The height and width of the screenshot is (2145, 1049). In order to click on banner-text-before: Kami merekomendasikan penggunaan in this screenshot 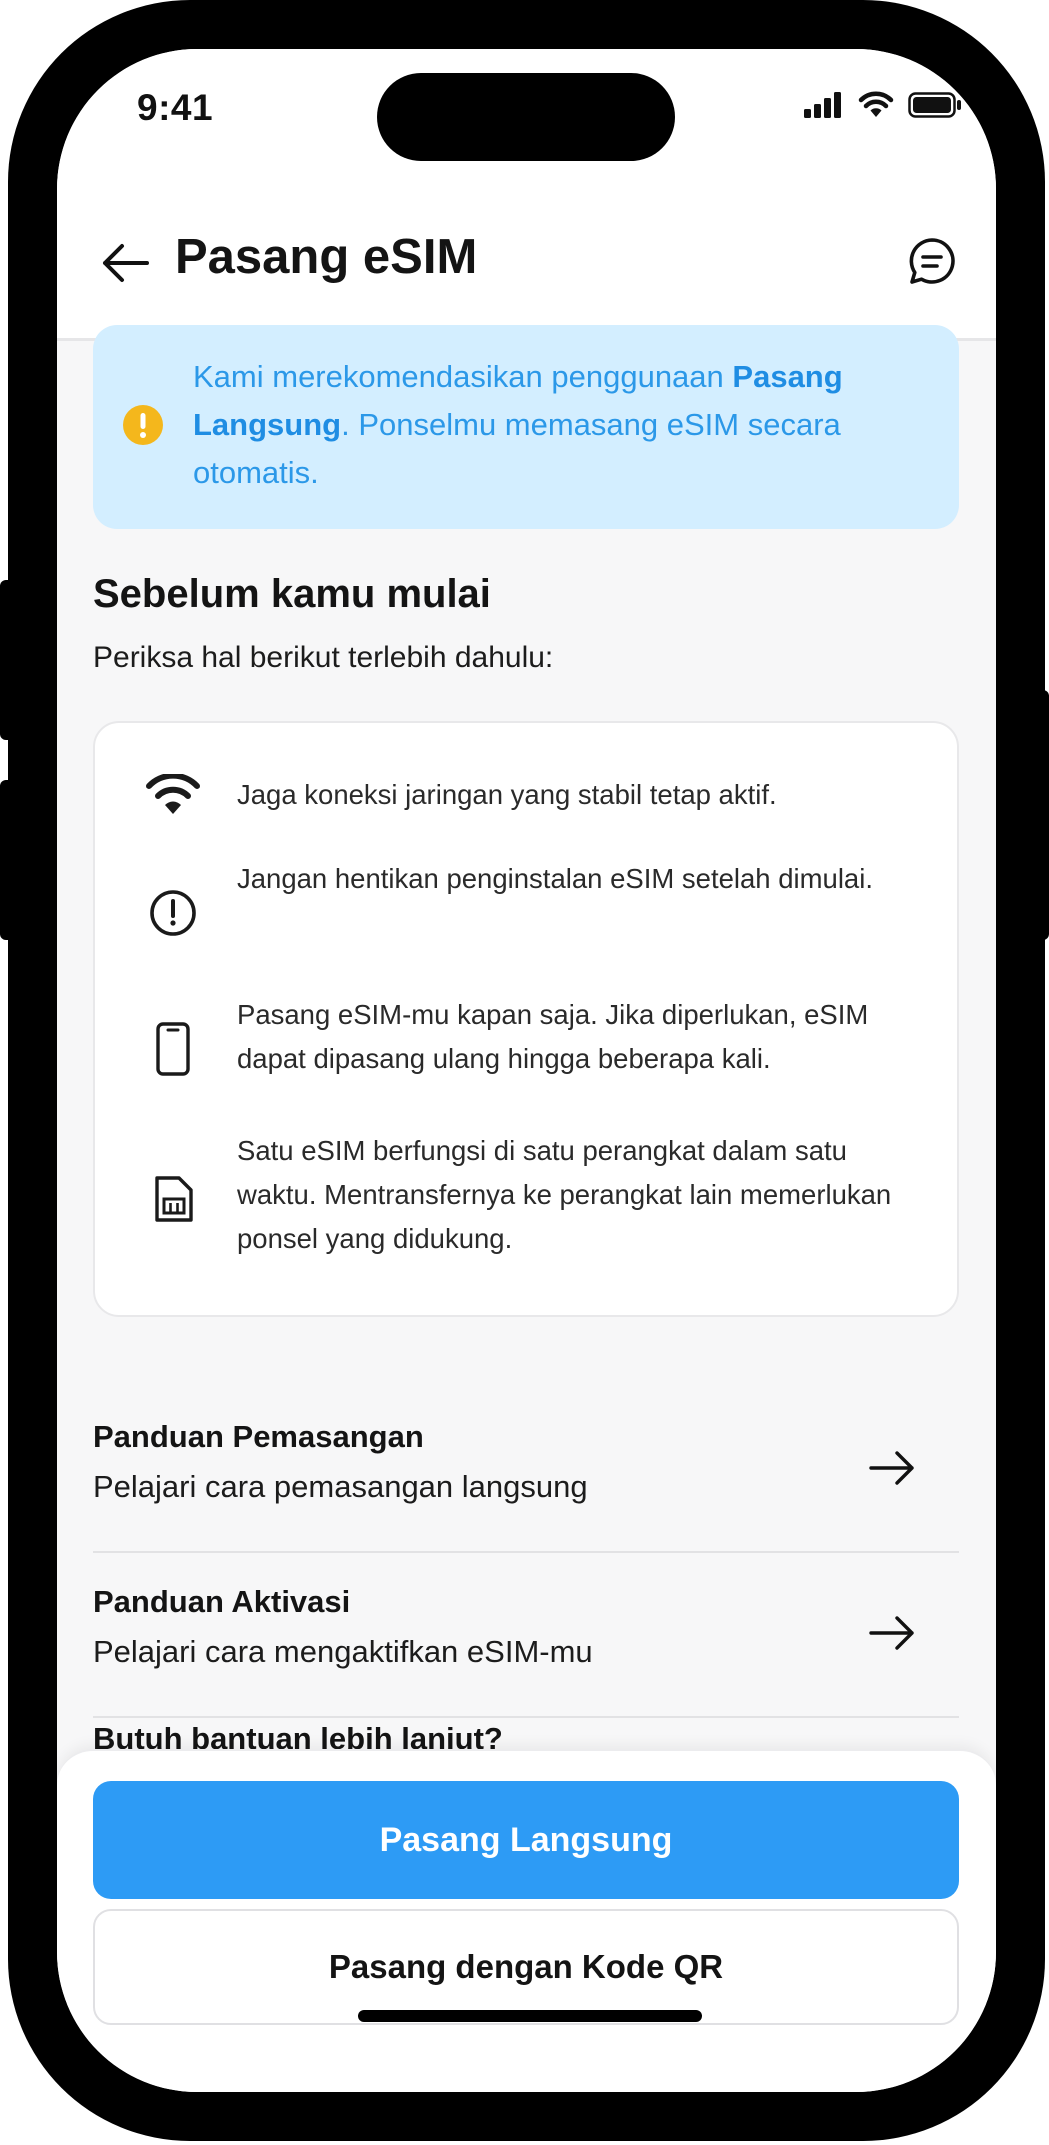, I will do `click(463, 376)`.